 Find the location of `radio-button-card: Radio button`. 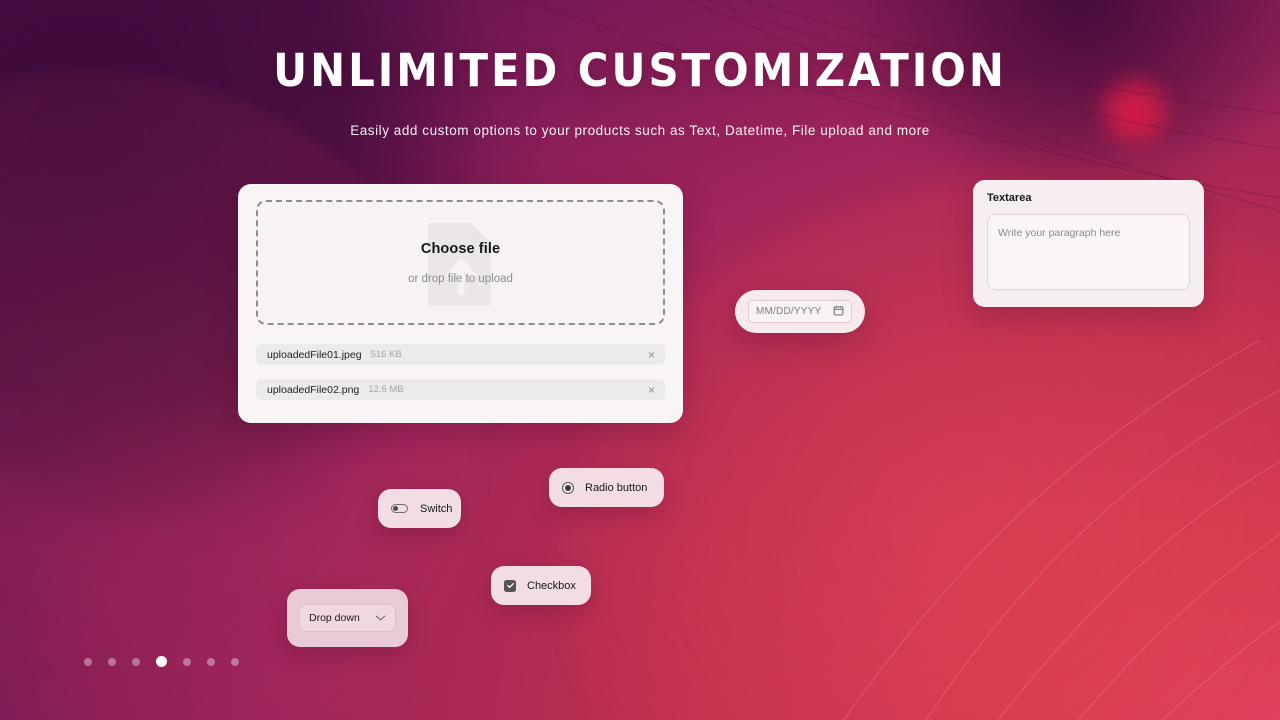

radio-button-card: Radio button is located at coordinates (606, 487).